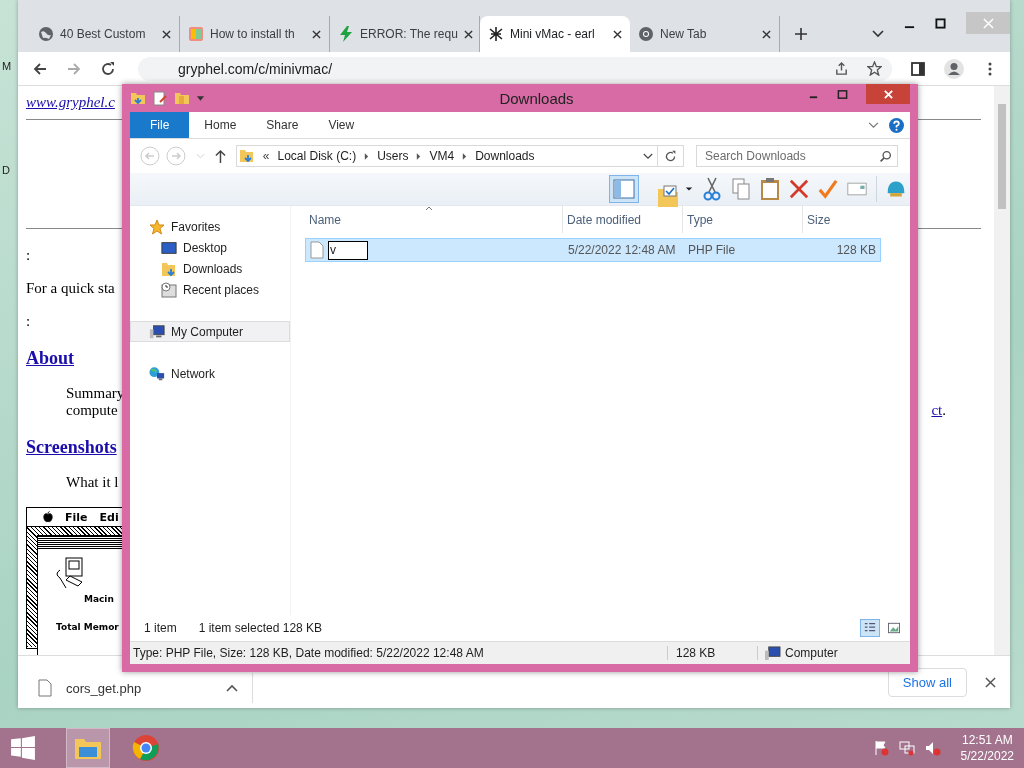 The image size is (1024, 768). Describe the element at coordinates (210, 268) in the screenshot. I see `nav-item: Downloads` at that location.